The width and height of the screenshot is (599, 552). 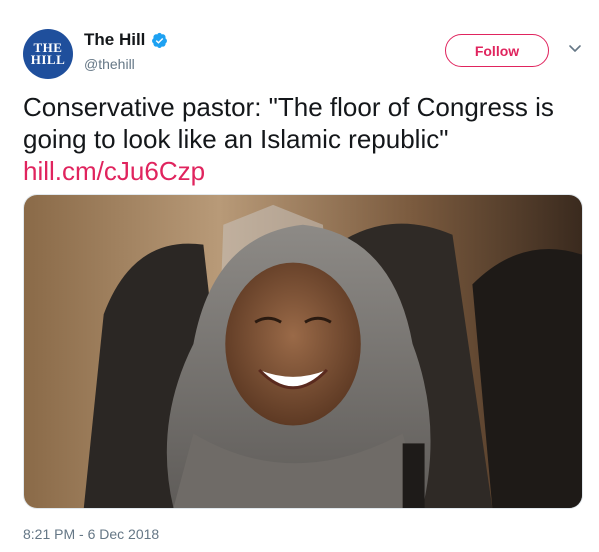 I want to click on chevron-down-icon, so click(x=575, y=48).